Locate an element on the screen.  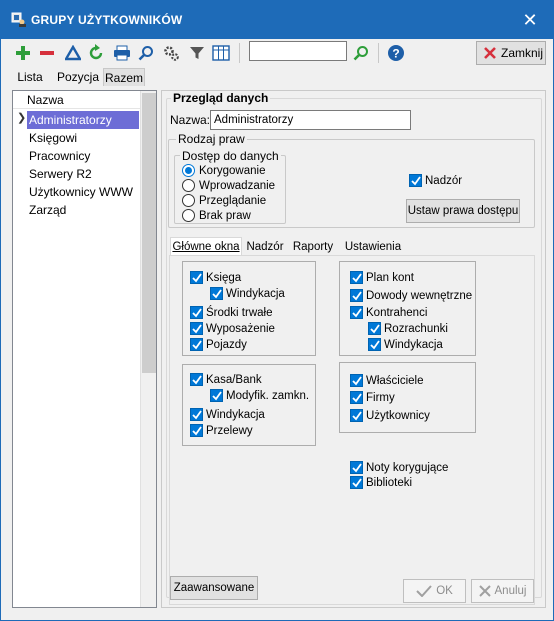
tab-ustawienia: Ustawienia is located at coordinates (373, 246).